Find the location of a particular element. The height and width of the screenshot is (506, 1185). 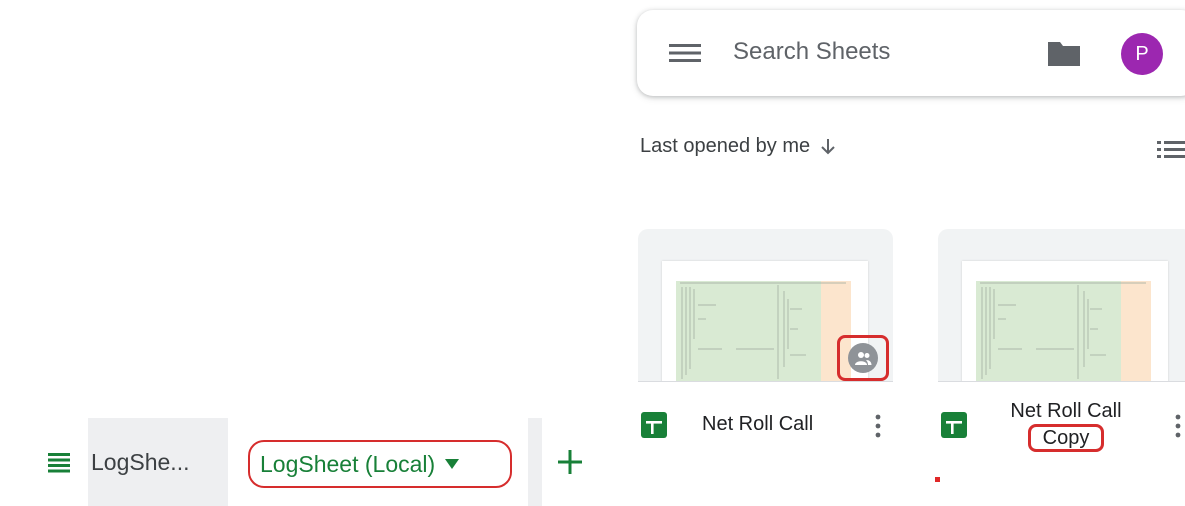

shared-circle is located at coordinates (863, 358).